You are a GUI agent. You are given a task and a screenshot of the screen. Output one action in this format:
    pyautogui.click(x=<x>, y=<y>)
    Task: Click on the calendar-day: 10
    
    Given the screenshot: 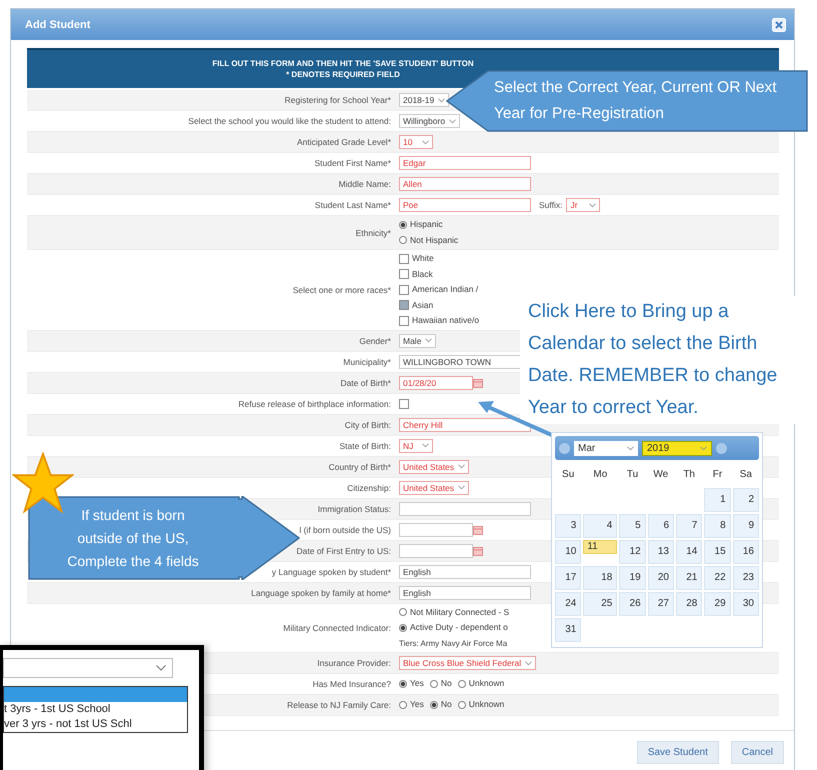 What is the action you would take?
    pyautogui.click(x=568, y=552)
    